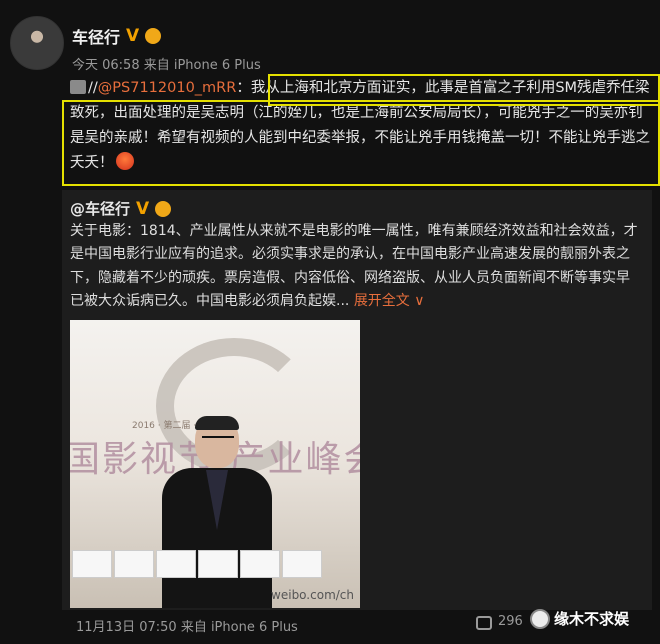 This screenshot has width=660, height=644. I want to click on original-author: @车径行 V, so click(121, 208).